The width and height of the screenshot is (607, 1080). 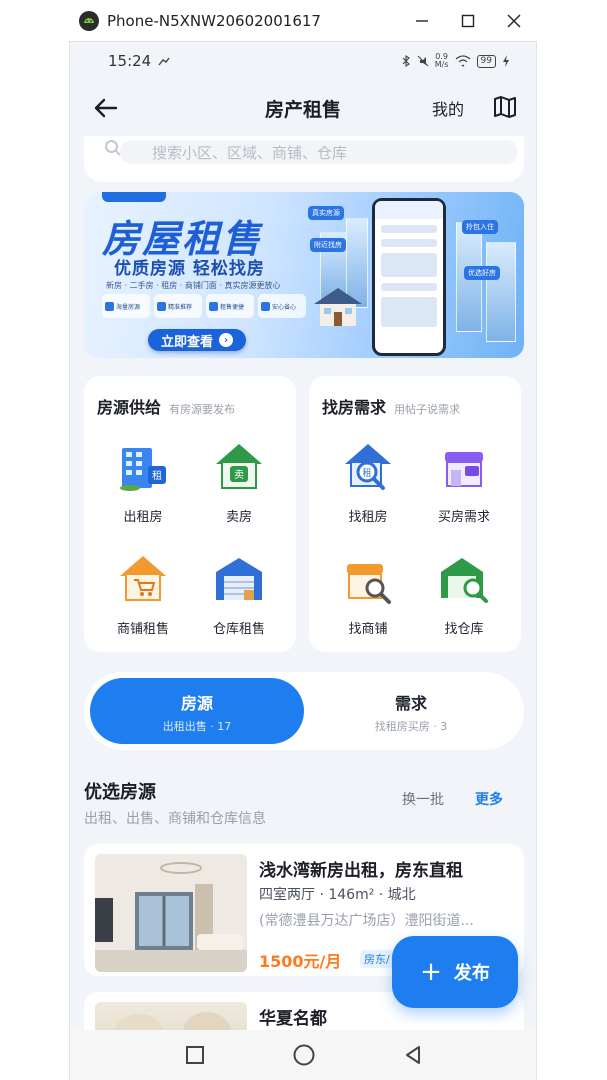 I want to click on demand-item-label: 找商铺, so click(x=368, y=629).